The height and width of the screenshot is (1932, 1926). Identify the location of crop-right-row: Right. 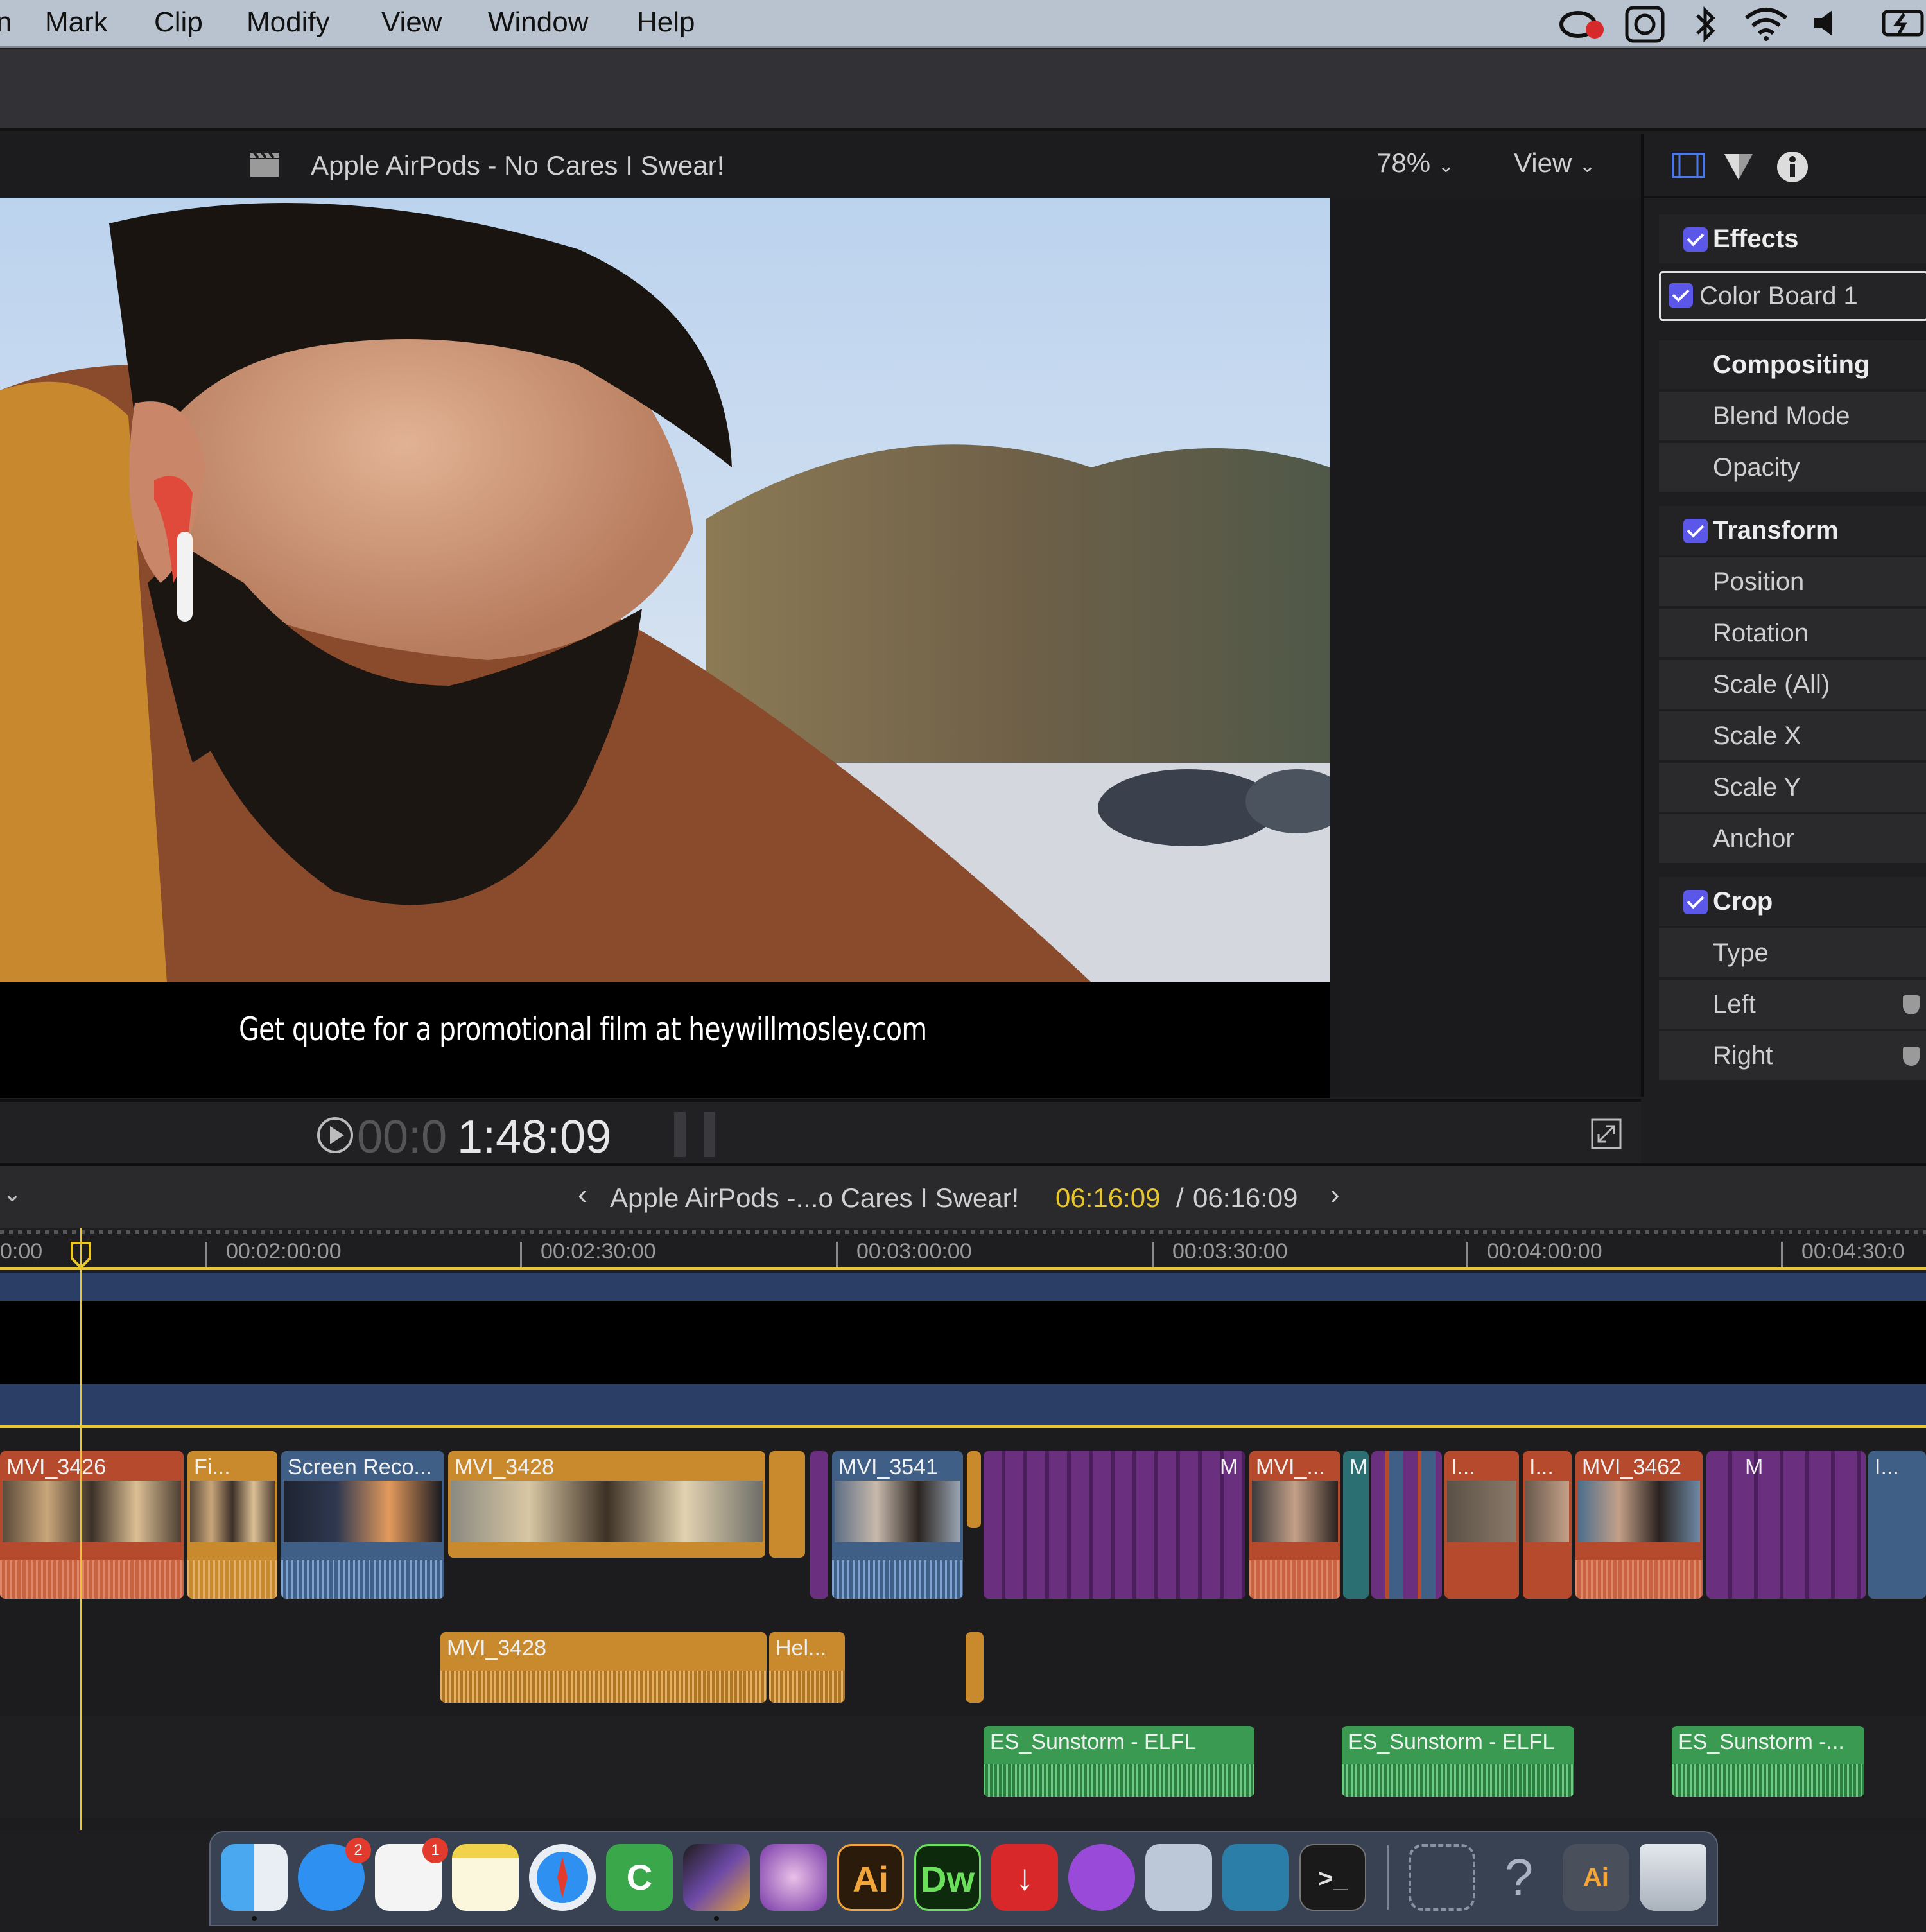
(1792, 1055).